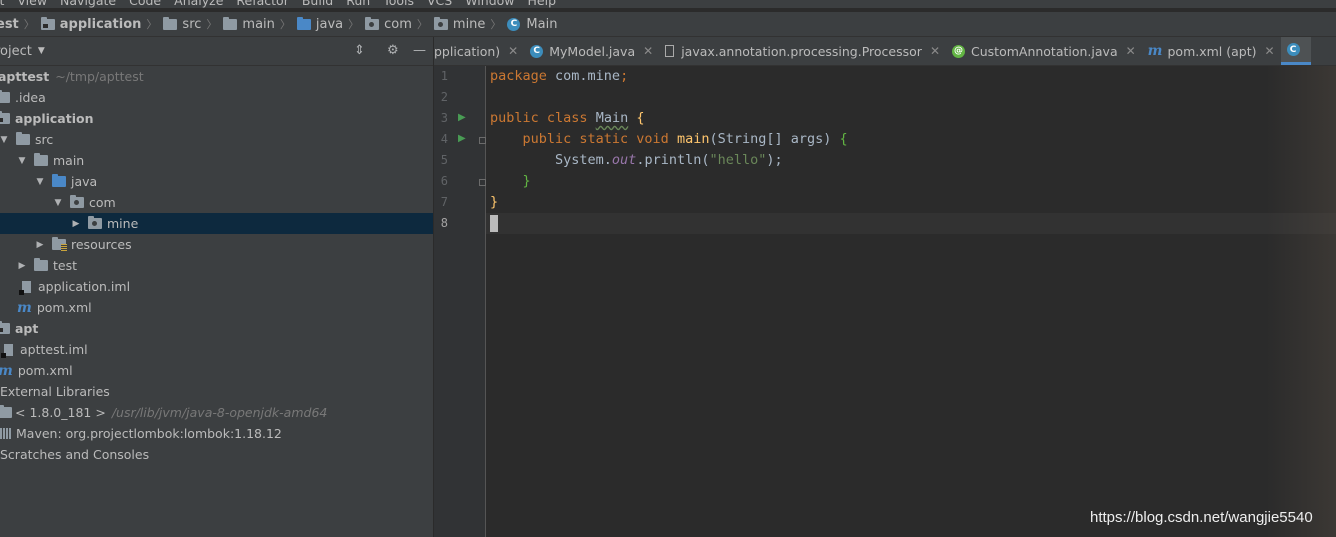 Image resolution: width=1336 pixels, height=537 pixels. I want to click on text-caret, so click(494, 223).